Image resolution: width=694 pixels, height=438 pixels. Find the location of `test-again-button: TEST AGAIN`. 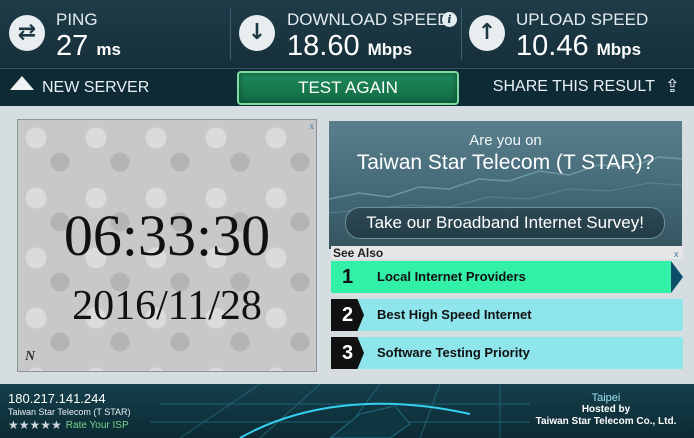

test-again-button: TEST AGAIN is located at coordinates (348, 88).